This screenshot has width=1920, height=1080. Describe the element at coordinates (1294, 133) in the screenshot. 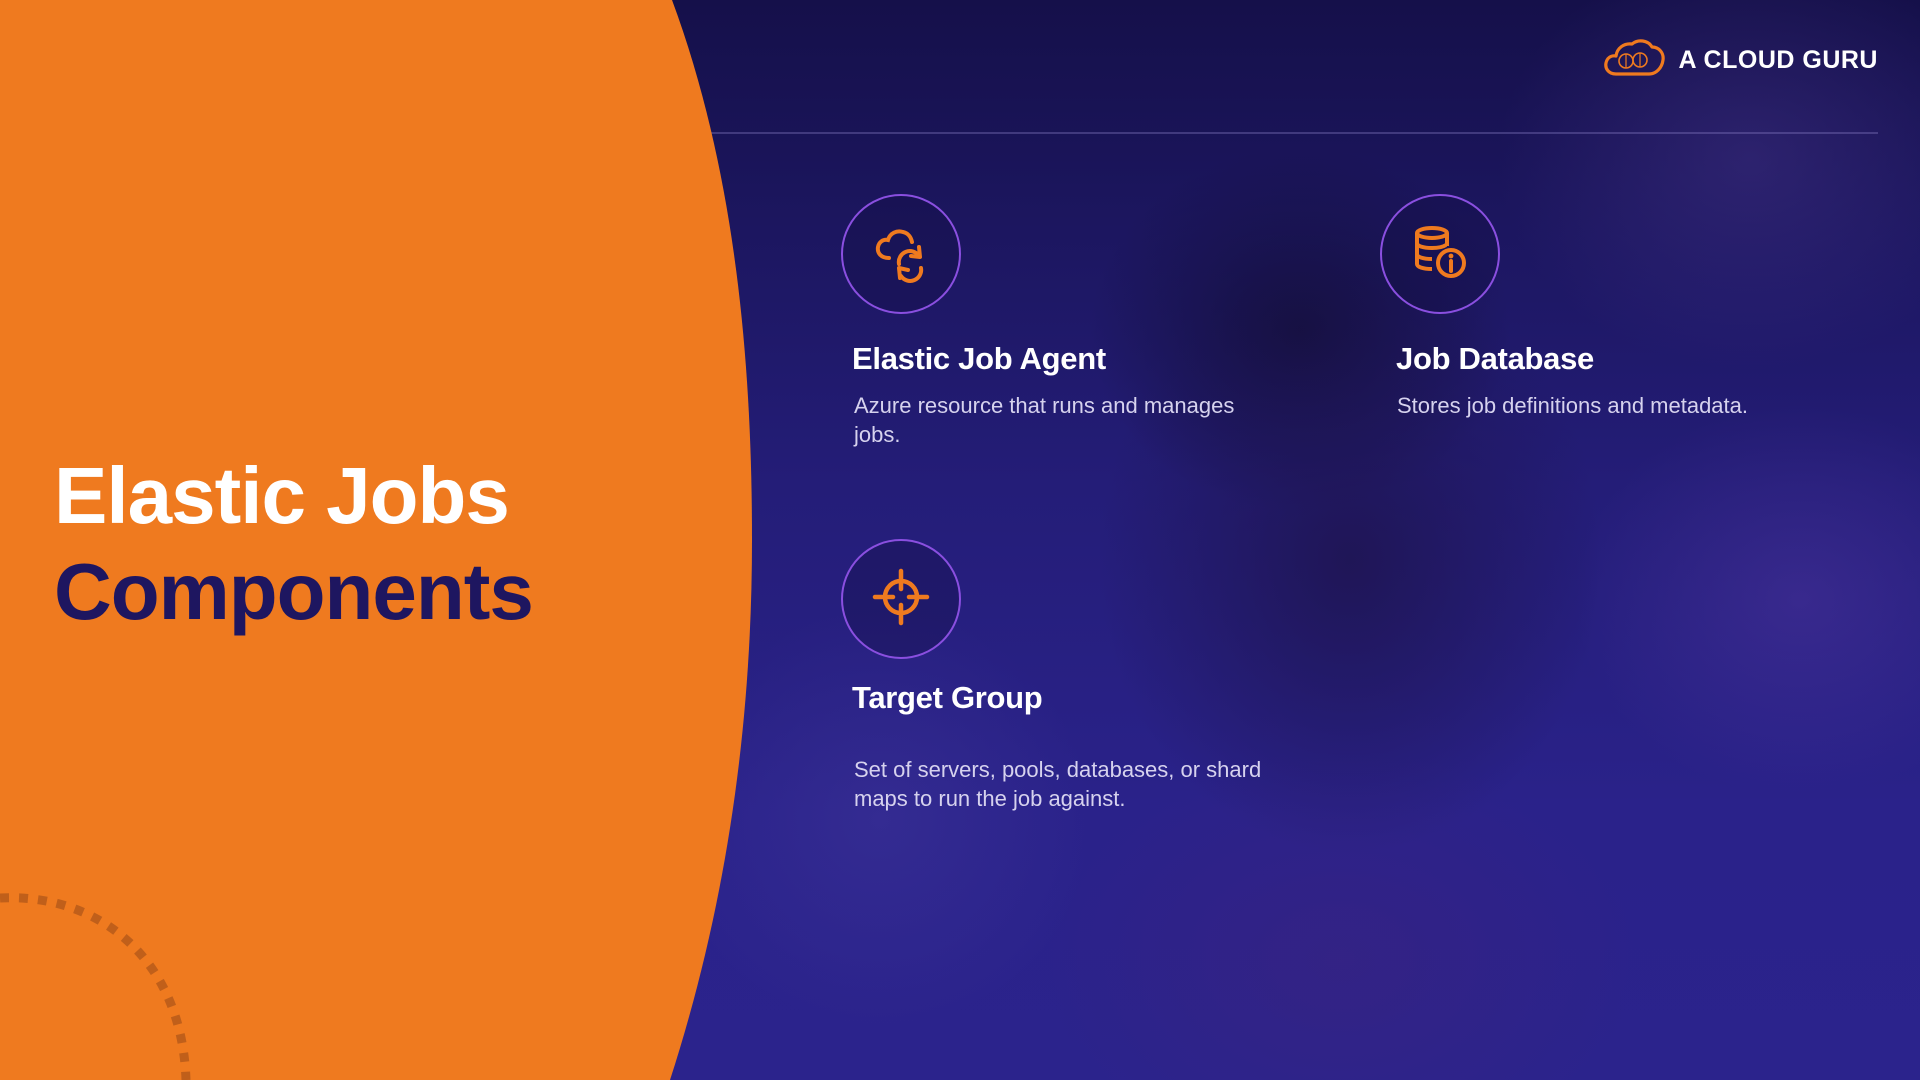

I see `header-divider` at that location.